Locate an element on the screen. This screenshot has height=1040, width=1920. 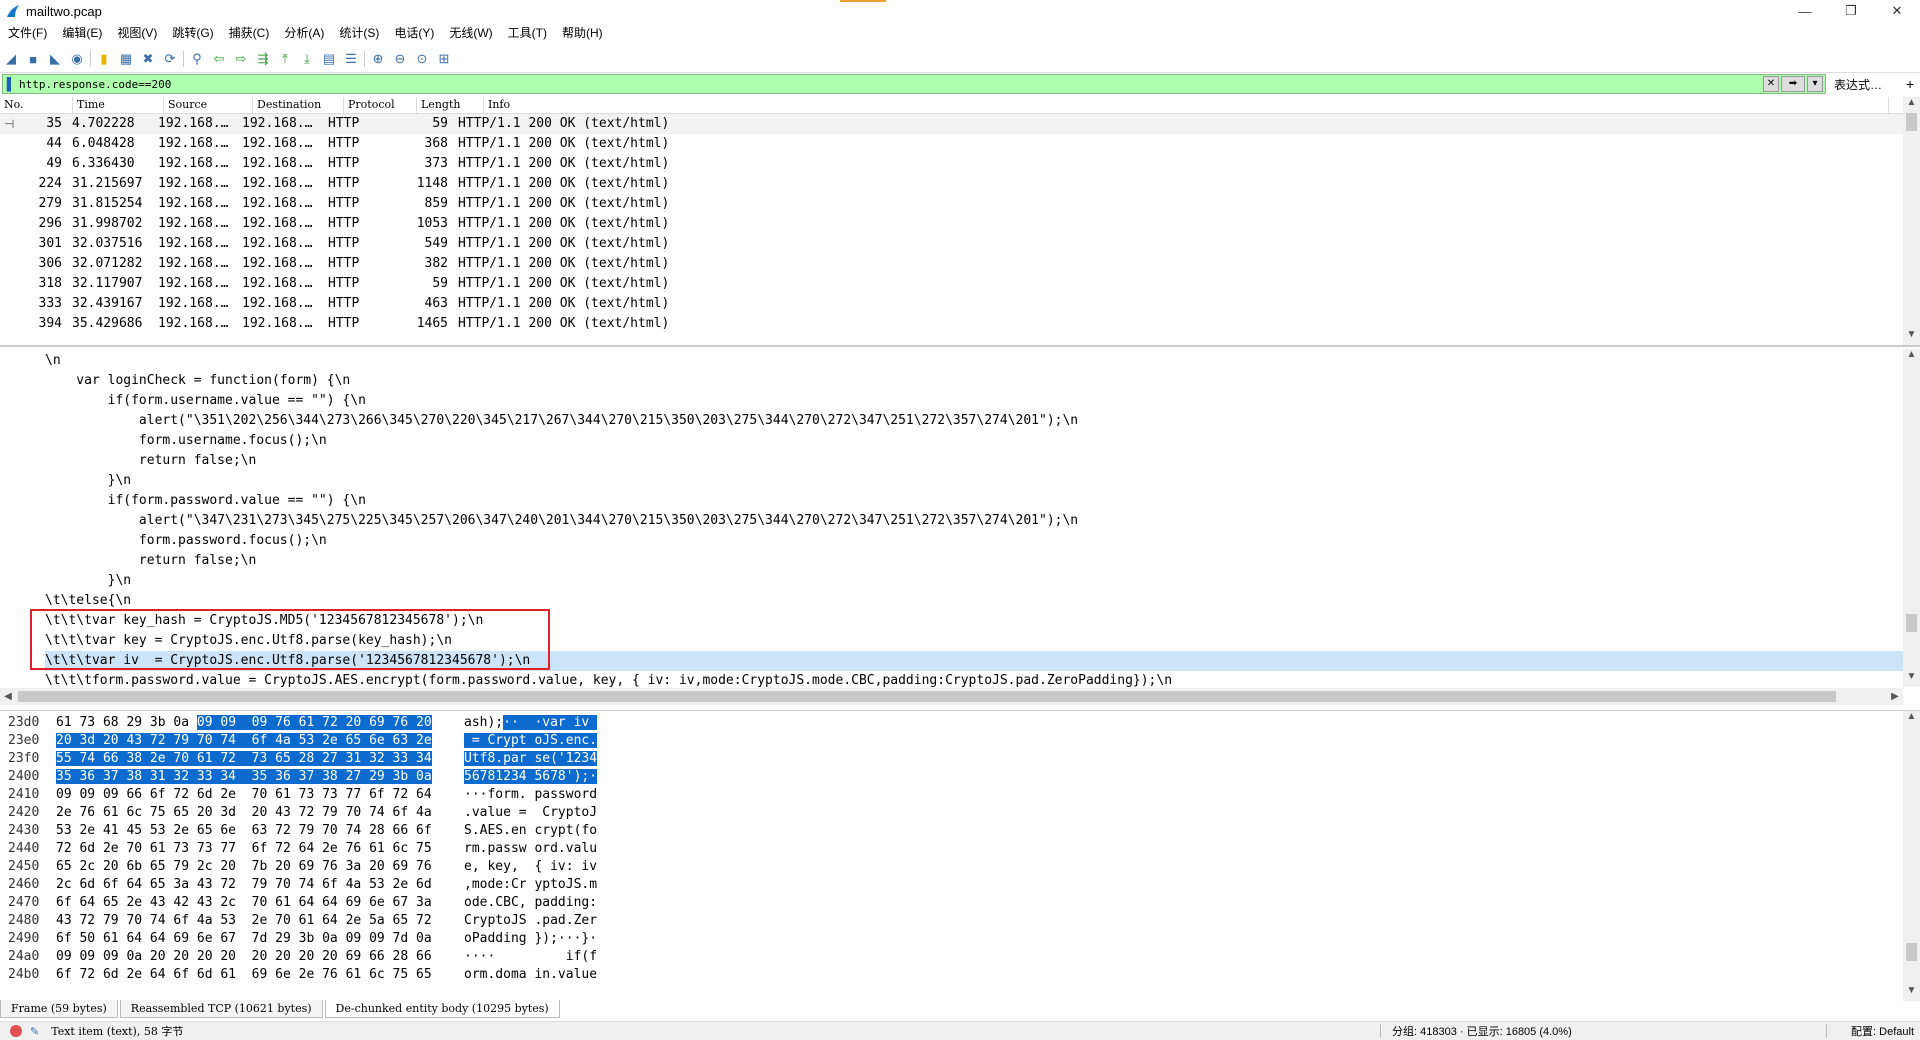
add-filter-button: + is located at coordinates (1910, 84).